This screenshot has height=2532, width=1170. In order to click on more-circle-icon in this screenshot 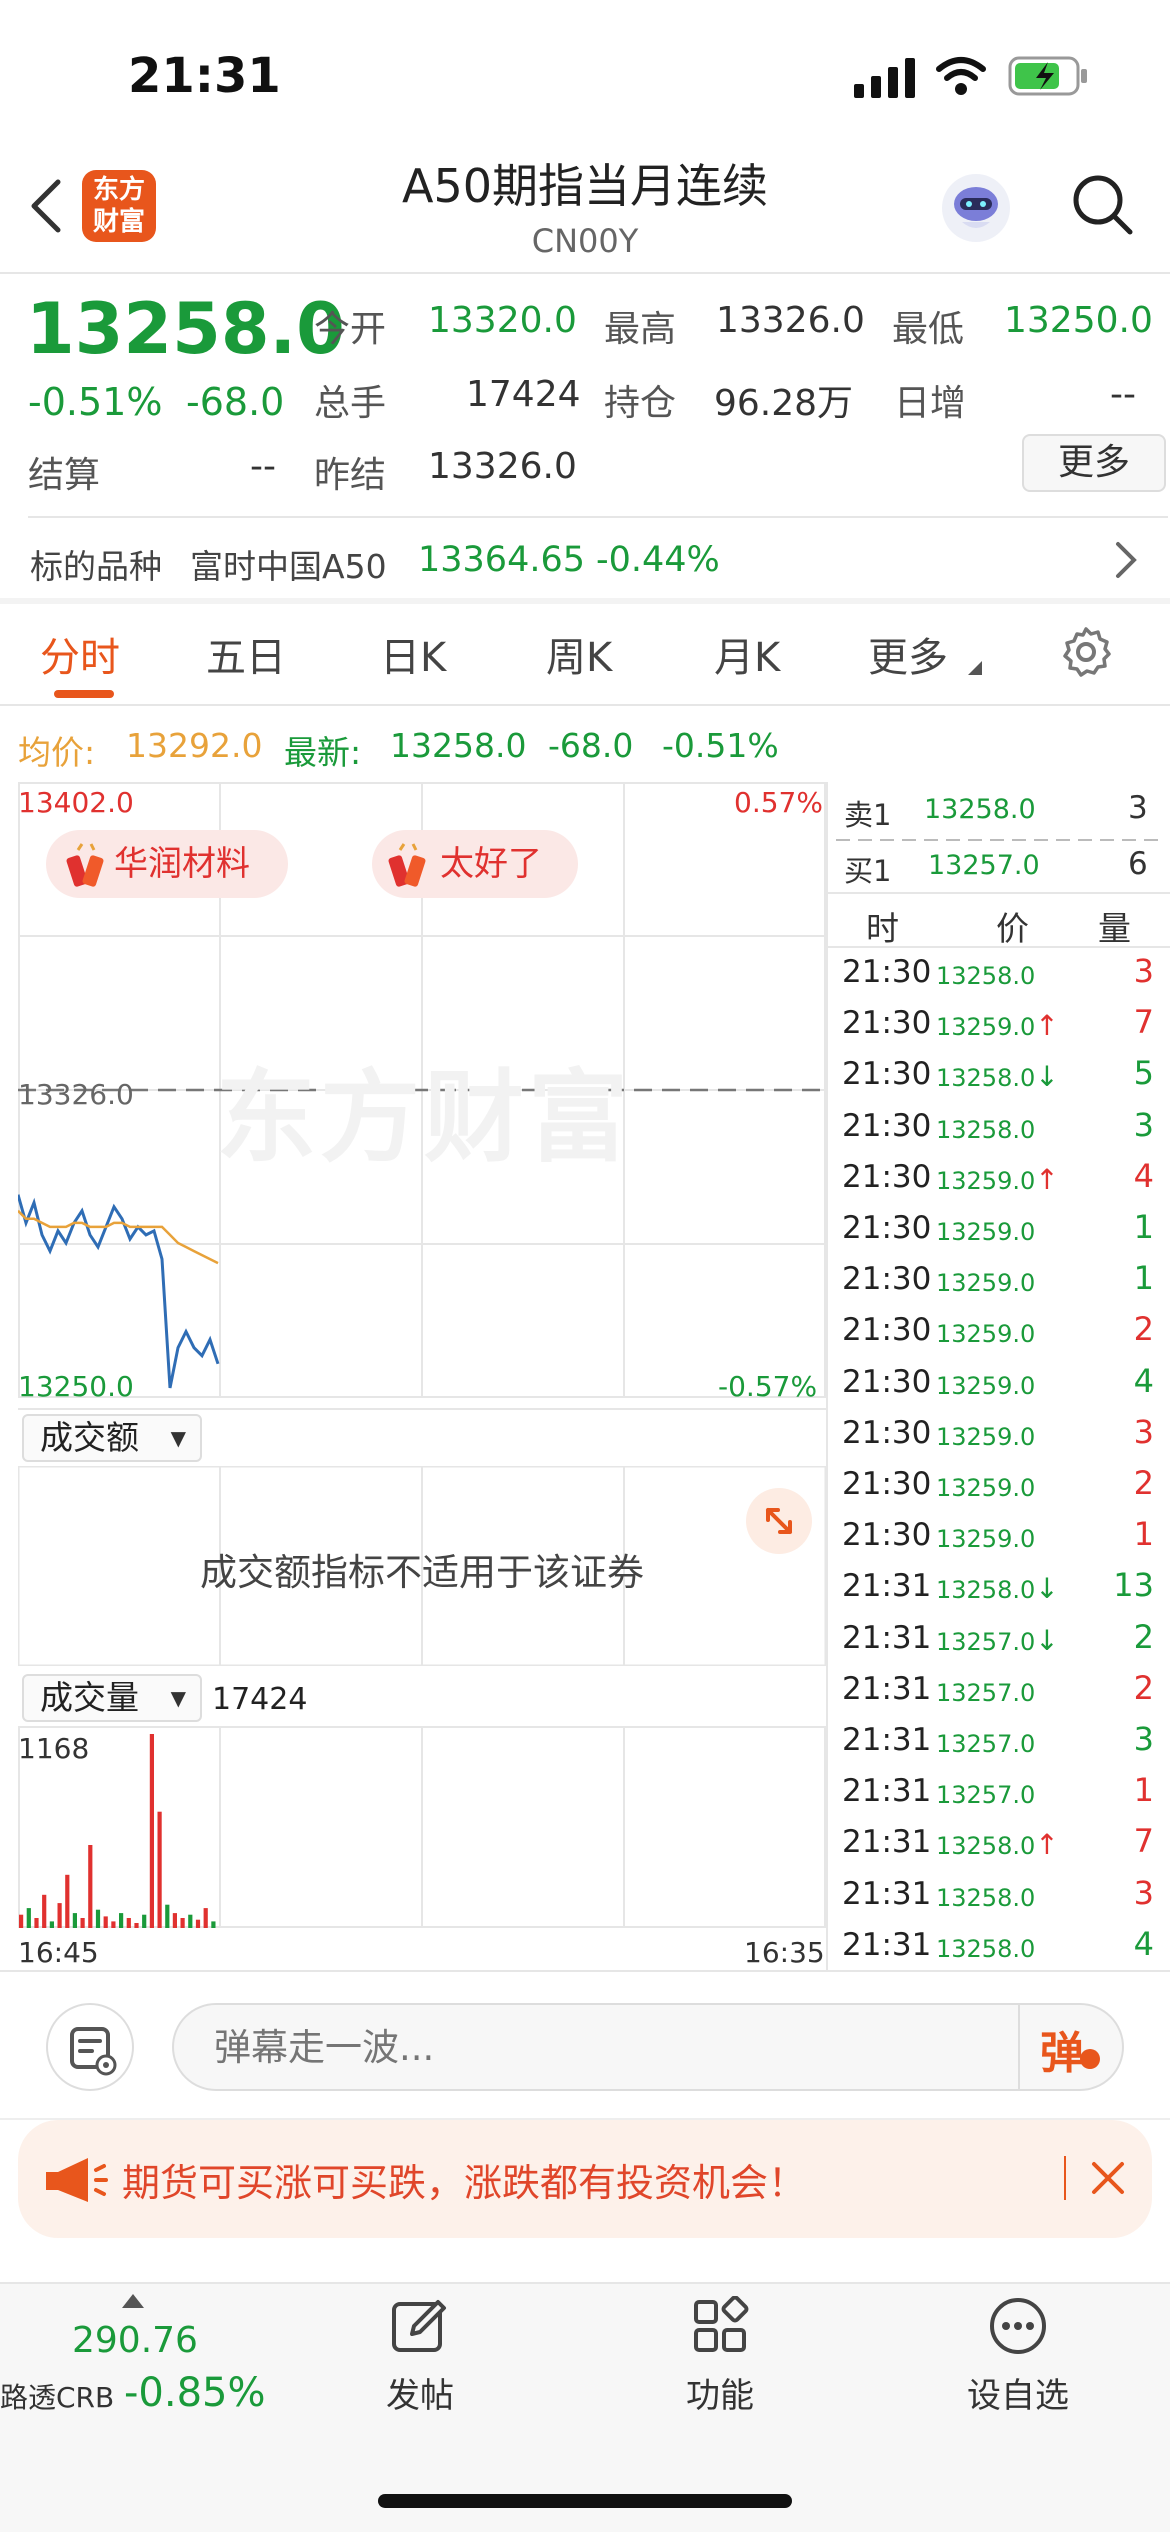, I will do `click(1018, 2326)`.